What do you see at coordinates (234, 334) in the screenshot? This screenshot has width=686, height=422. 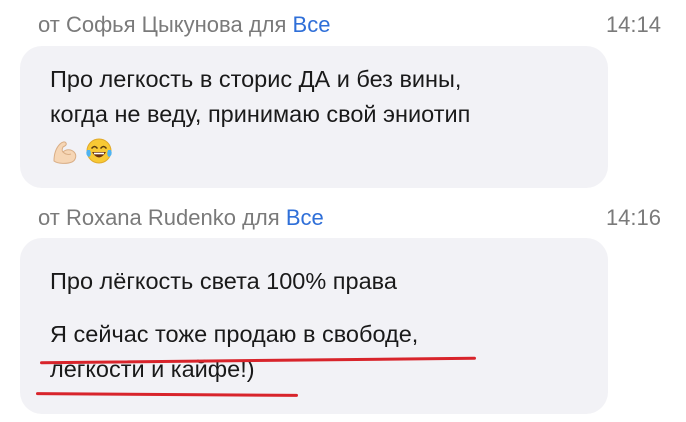 I see `message-line: Я сейчас тоже продаю в свободе,` at bounding box center [234, 334].